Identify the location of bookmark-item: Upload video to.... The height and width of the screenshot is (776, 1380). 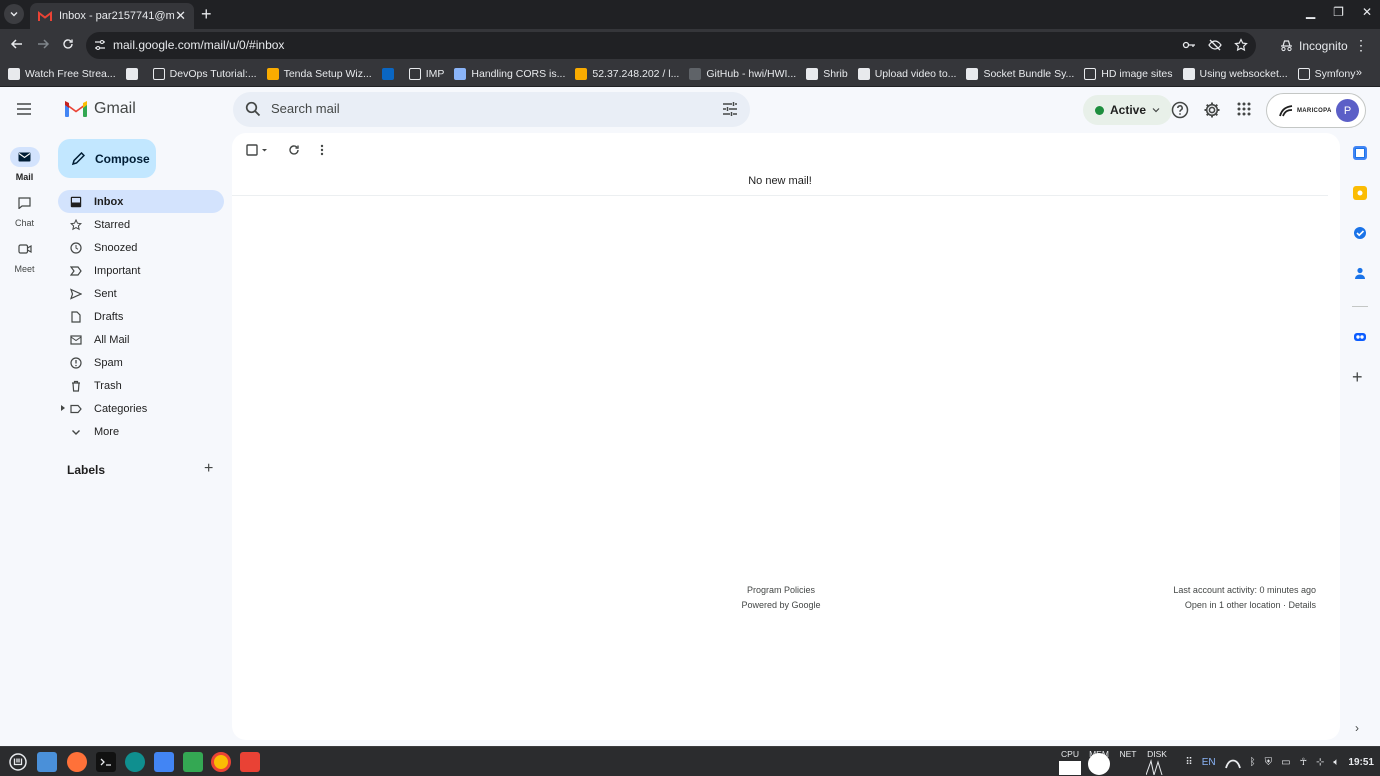
(906, 73).